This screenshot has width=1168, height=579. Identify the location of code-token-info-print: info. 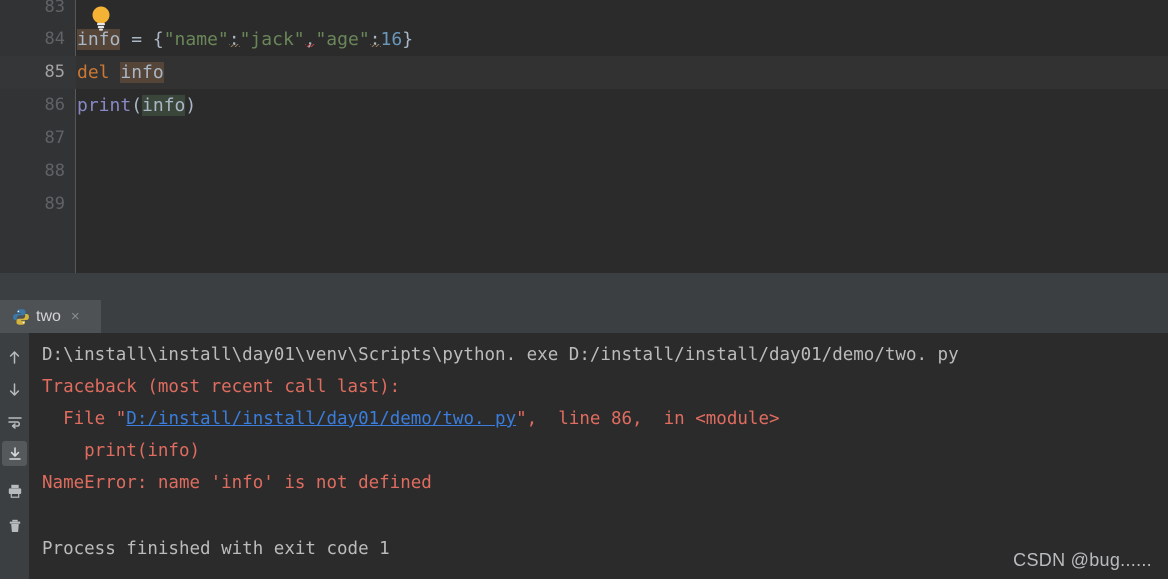
(164, 105).